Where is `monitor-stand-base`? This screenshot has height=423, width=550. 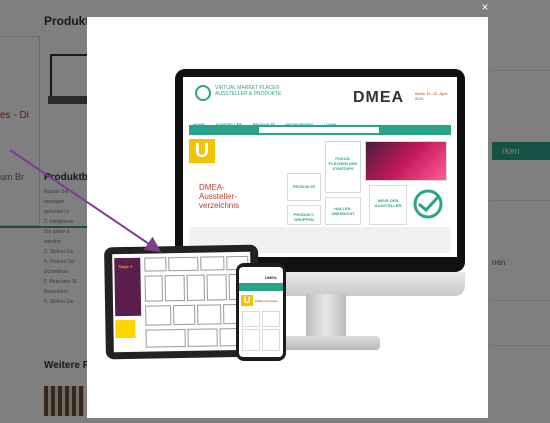
monitor-stand-base is located at coordinates (330, 343).